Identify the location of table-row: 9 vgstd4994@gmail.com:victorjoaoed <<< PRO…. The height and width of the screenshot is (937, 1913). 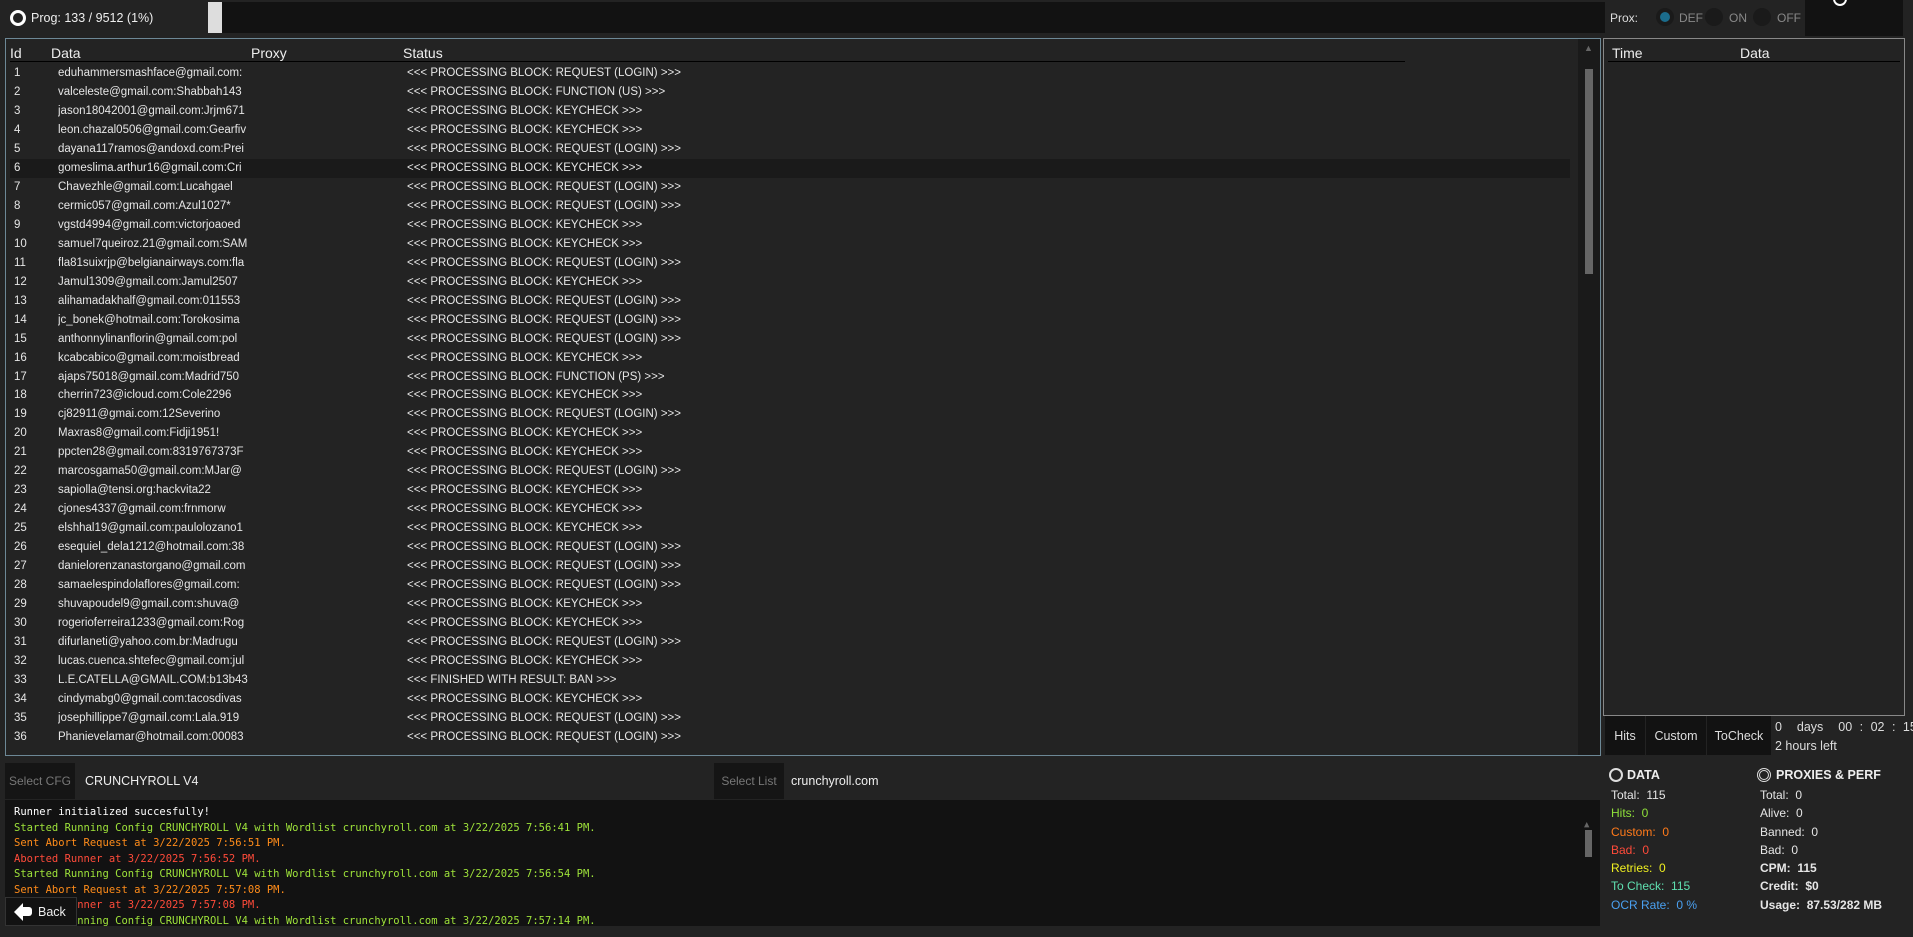
(790, 225).